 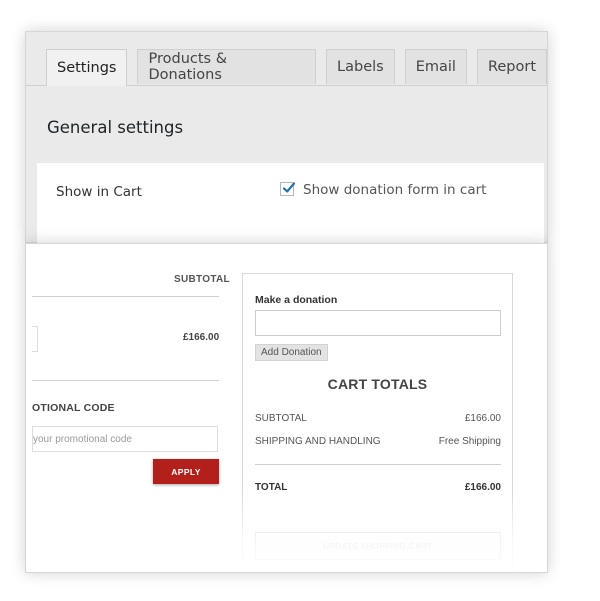 What do you see at coordinates (360, 66) in the screenshot?
I see `tab-labels: Labels` at bounding box center [360, 66].